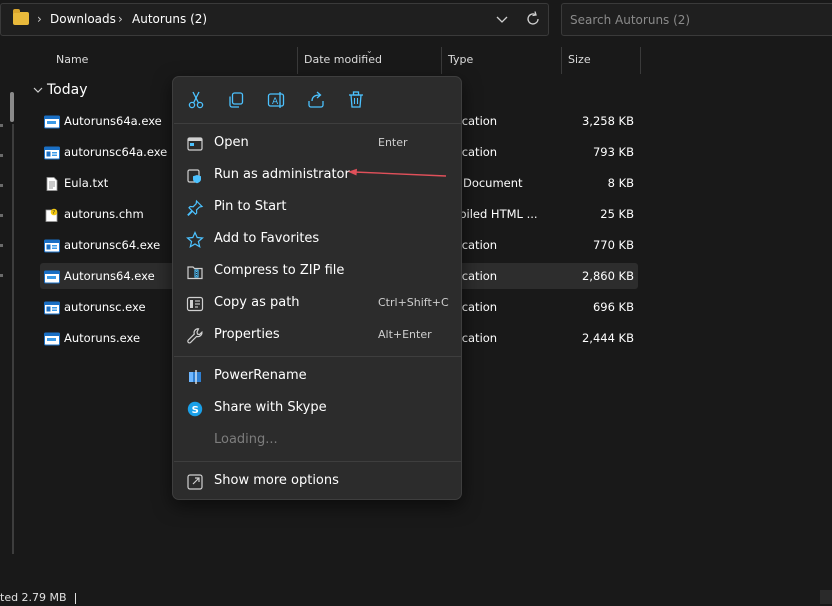 This screenshot has height=606, width=832. I want to click on file-name: autorunsc.exe, so click(105, 307).